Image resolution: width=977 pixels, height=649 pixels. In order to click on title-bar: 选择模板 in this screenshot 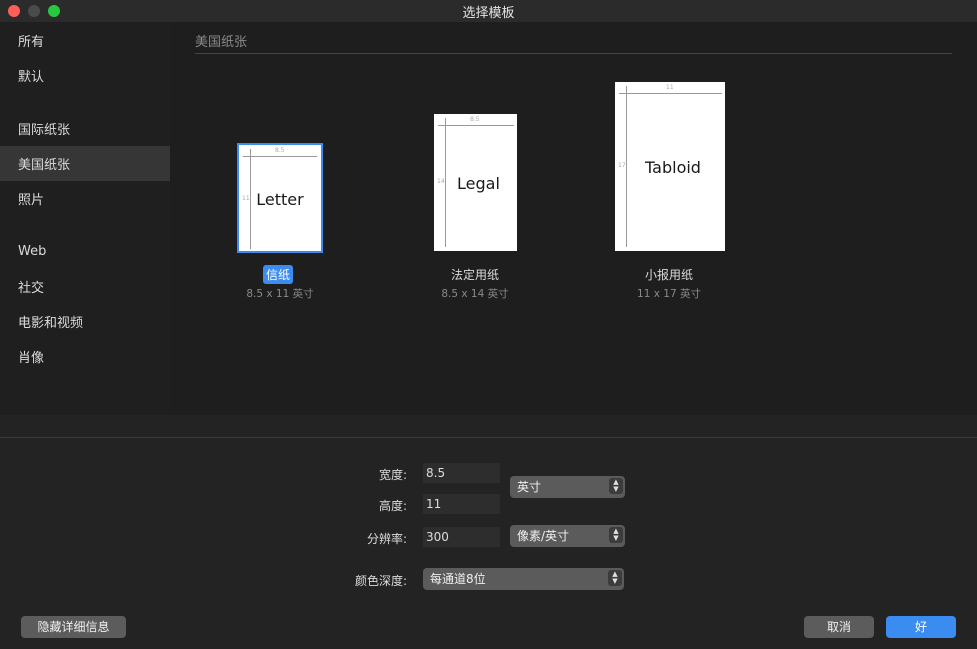, I will do `click(488, 11)`.